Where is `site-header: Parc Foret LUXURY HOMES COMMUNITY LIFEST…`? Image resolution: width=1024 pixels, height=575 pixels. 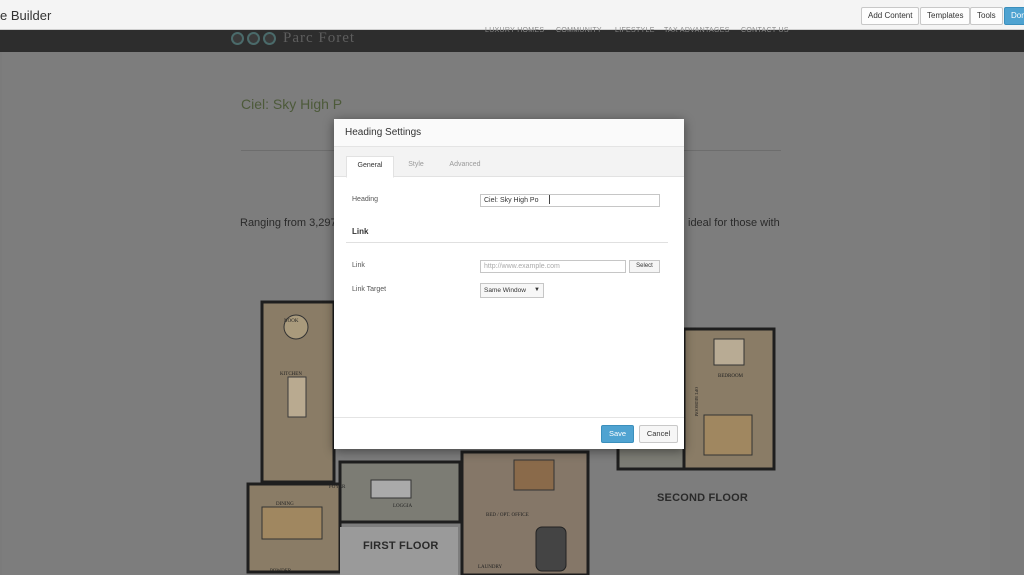 site-header: Parc Foret LUXURY HOMES COMMUNITY LIFEST… is located at coordinates (512, 39).